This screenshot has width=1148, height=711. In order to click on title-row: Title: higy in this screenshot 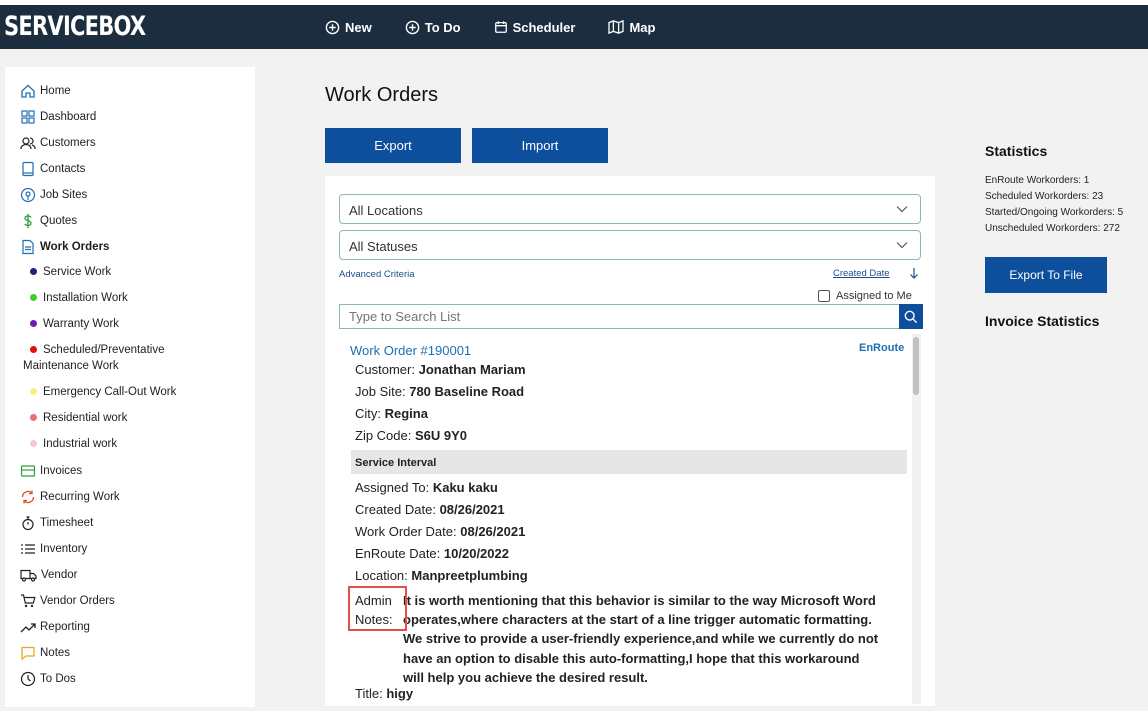, I will do `click(384, 693)`.